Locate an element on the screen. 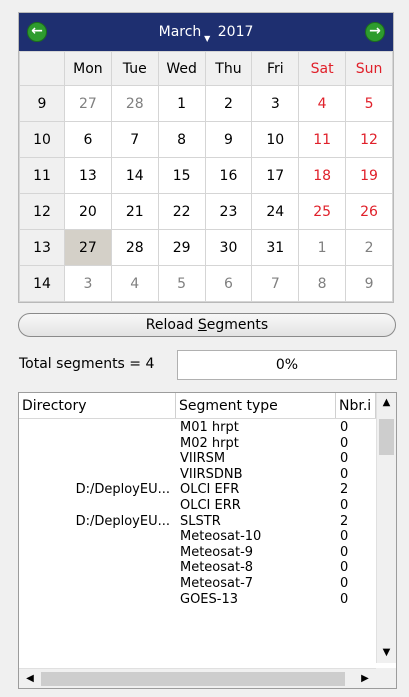  table-row: Meteosat-8 0 is located at coordinates (197, 568).